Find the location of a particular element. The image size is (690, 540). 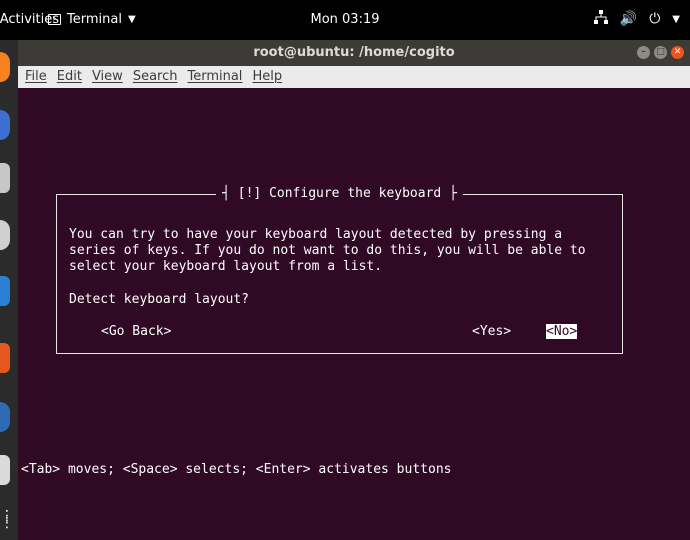

software-icon is located at coordinates (5, 358).